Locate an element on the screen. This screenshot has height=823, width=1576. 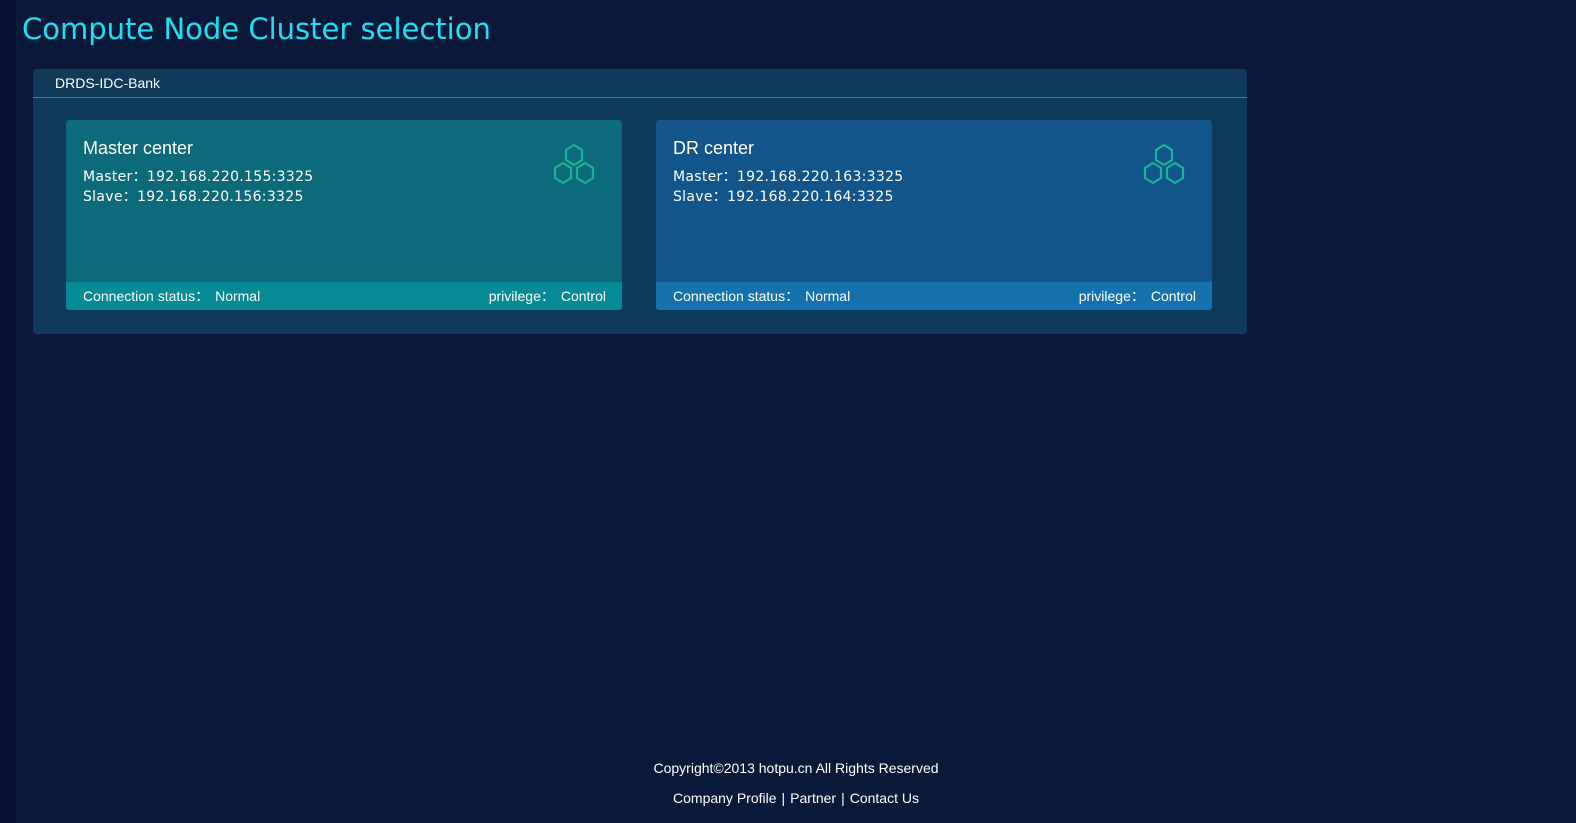
slave-address-value: 192.168.220.164:3325 is located at coordinates (810, 197).